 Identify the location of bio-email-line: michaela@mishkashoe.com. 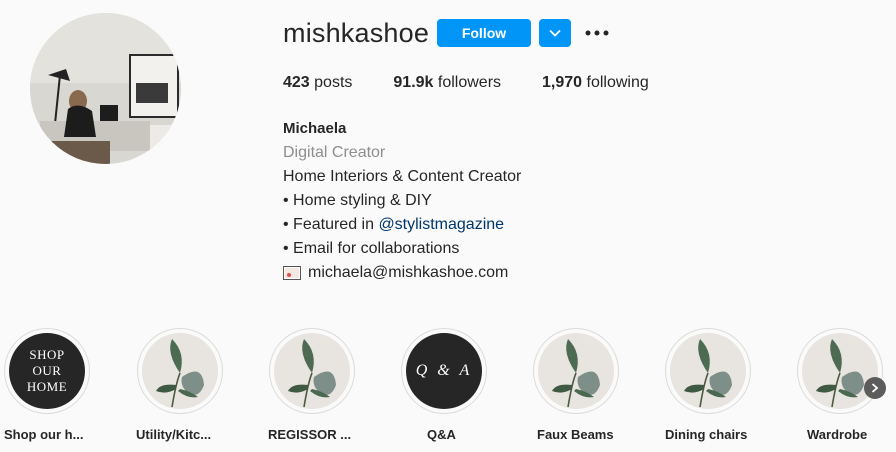
(402, 273).